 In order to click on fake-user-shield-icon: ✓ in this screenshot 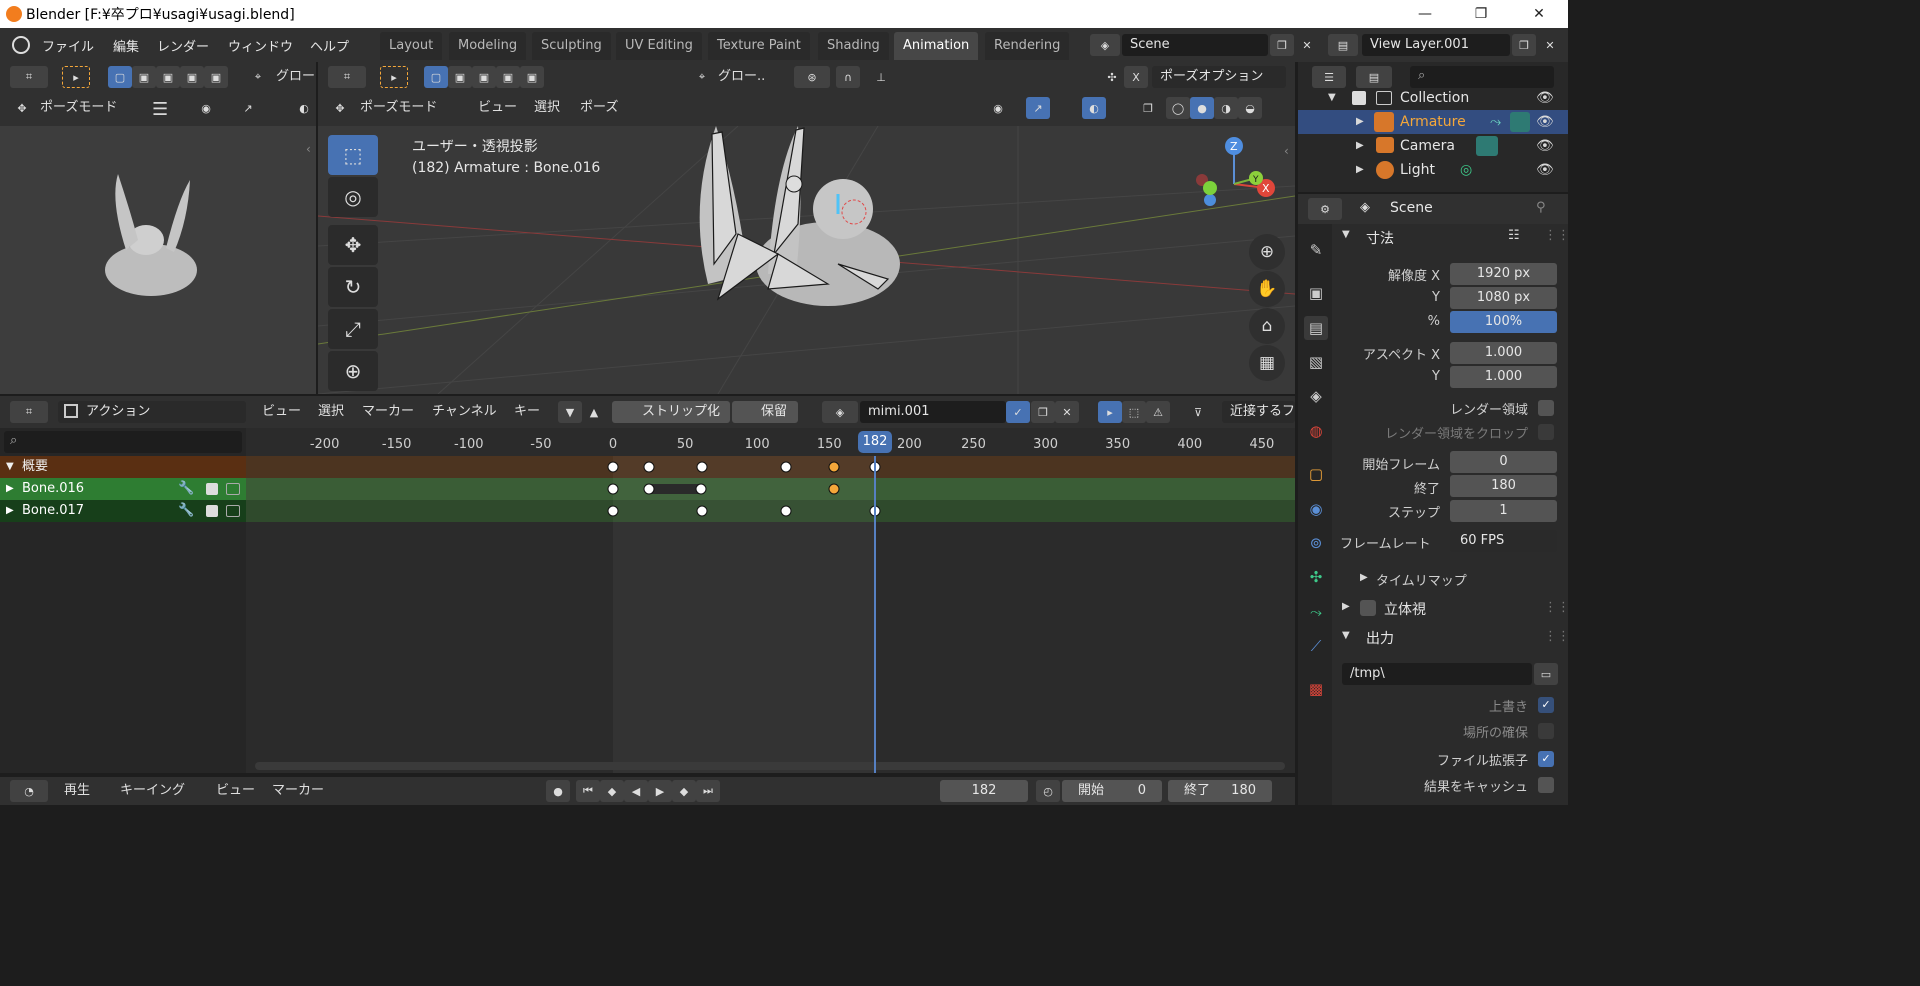, I will do `click(1018, 412)`.